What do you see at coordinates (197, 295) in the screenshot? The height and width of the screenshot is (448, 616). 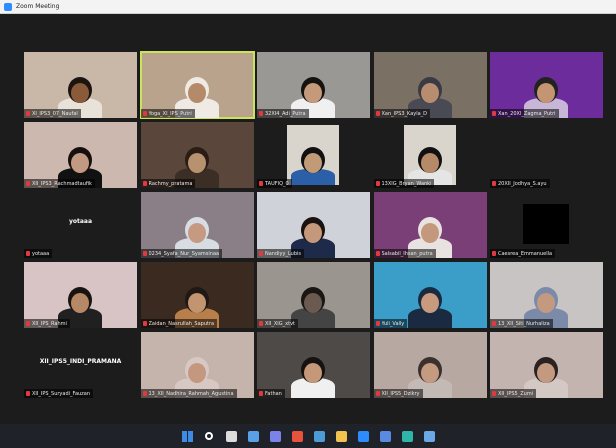 I see `participant-tile: Zaidan_Nasrullah_Saputra` at bounding box center [197, 295].